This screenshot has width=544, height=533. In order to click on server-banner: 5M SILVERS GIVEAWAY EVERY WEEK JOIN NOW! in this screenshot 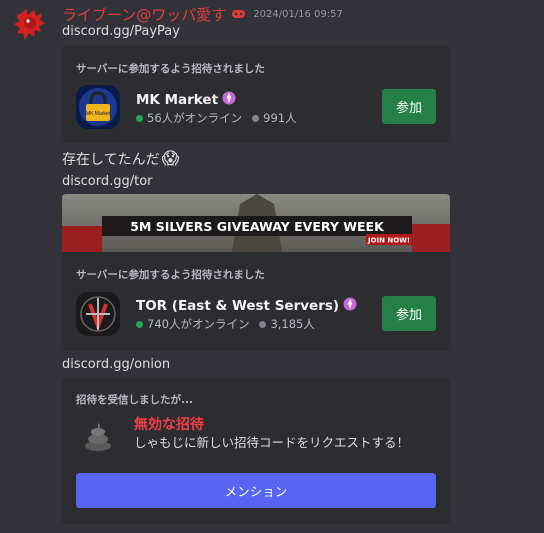, I will do `click(256, 223)`.